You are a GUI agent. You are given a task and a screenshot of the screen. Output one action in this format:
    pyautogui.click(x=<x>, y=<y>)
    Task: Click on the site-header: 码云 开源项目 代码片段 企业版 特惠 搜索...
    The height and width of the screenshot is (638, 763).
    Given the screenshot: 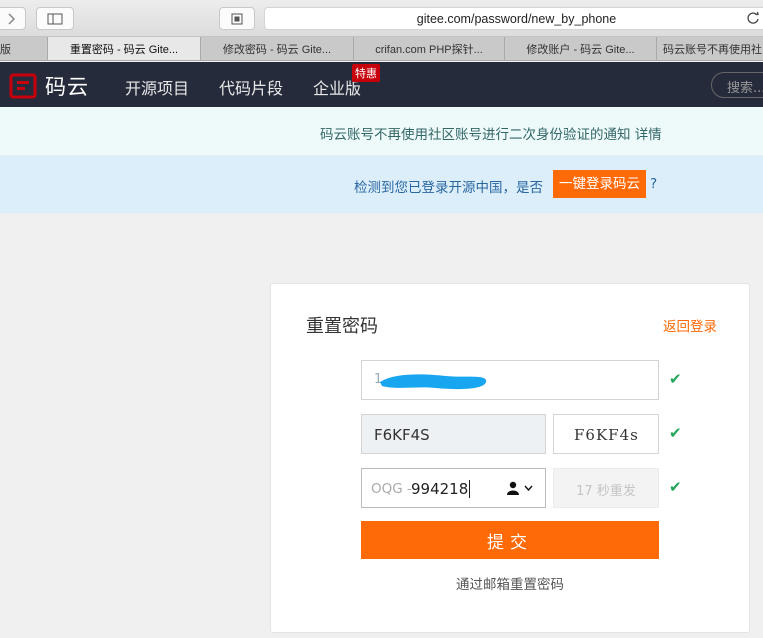 What is the action you would take?
    pyautogui.click(x=381, y=84)
    